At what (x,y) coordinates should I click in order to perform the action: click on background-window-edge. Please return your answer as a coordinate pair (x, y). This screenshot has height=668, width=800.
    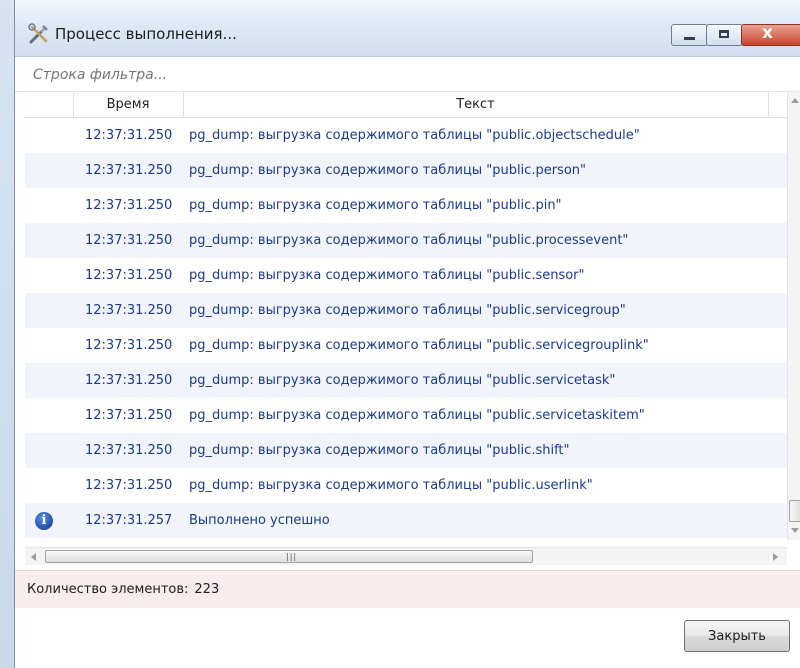
    Looking at the image, I should click on (7, 334).